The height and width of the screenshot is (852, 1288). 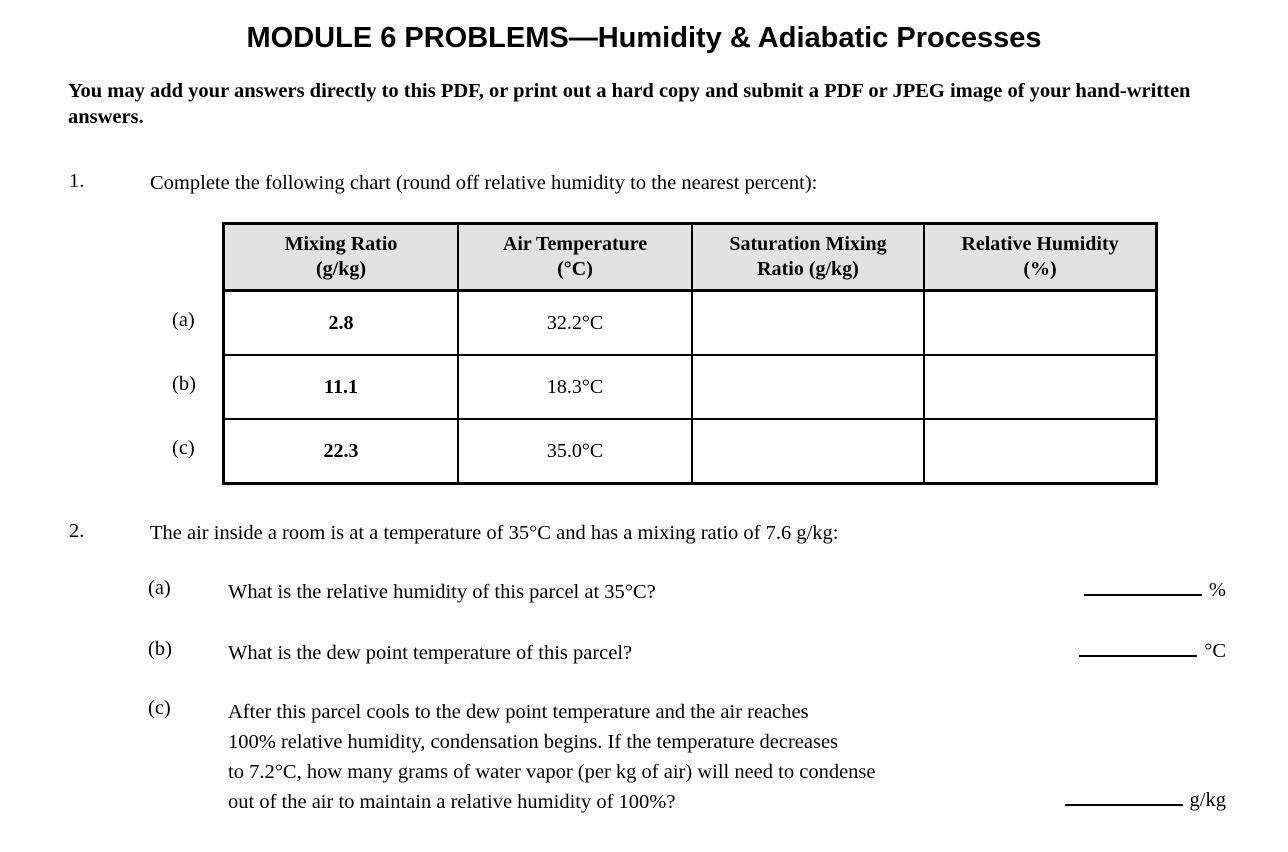 I want to click on answer-unit-c: g/kg, so click(x=1207, y=800).